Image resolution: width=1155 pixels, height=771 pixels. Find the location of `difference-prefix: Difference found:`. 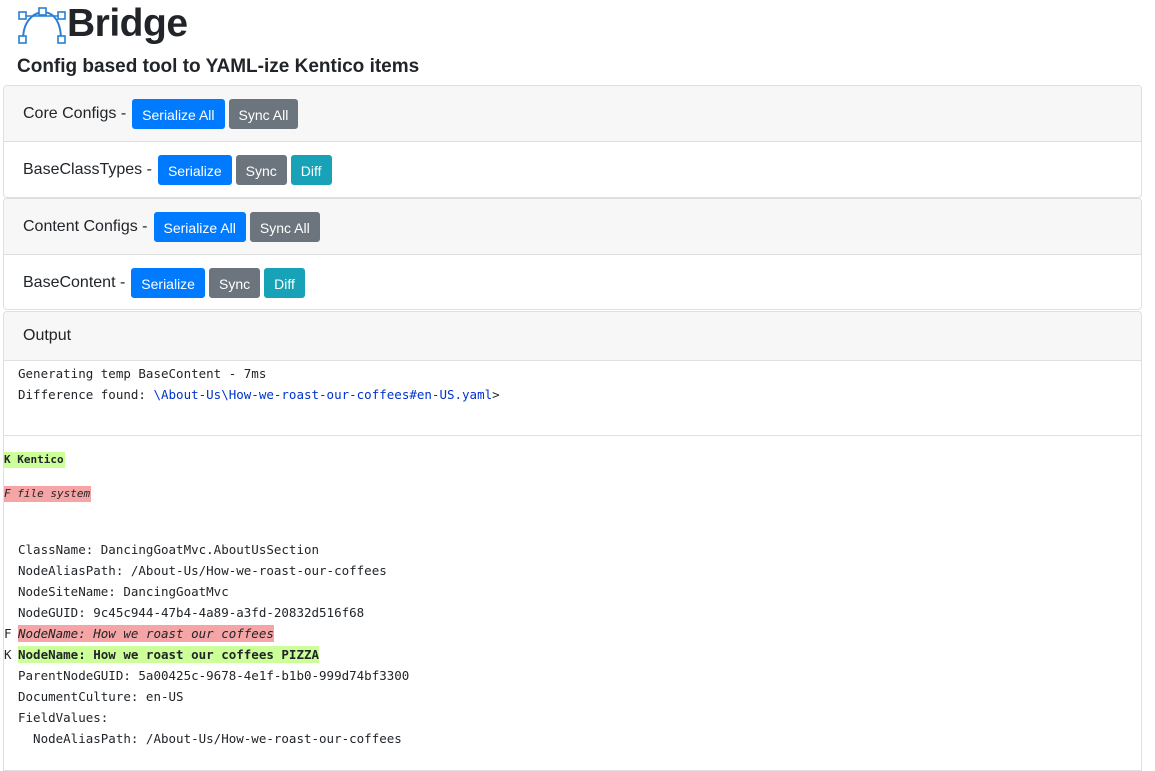

difference-prefix: Difference found: is located at coordinates (86, 394).